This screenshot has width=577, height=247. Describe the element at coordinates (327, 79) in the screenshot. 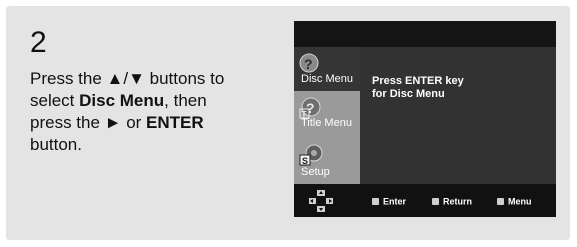

I see `menu-item-label: Disc Menu` at that location.